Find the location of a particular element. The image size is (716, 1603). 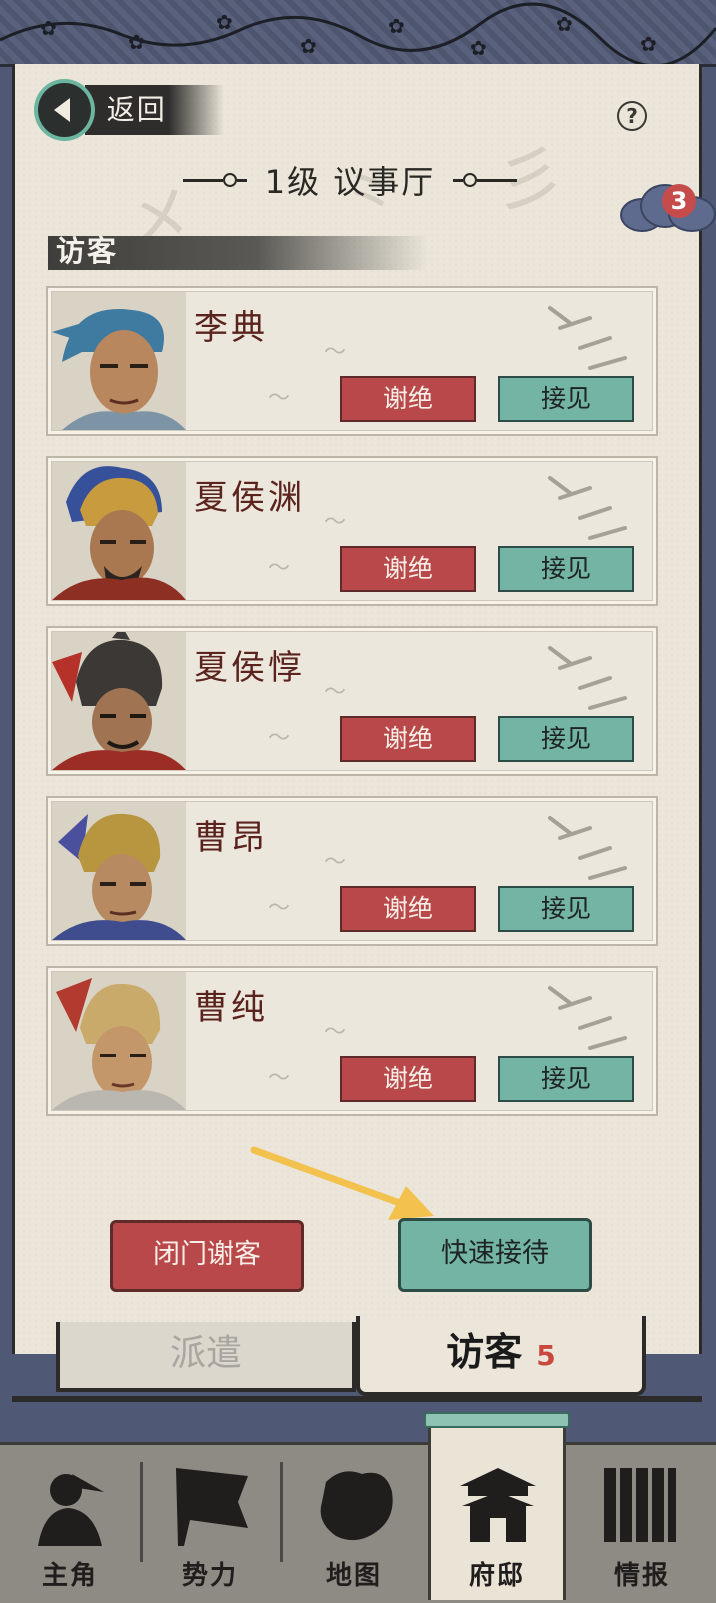

nav-item-map: 地图 is located at coordinates (354, 1522).